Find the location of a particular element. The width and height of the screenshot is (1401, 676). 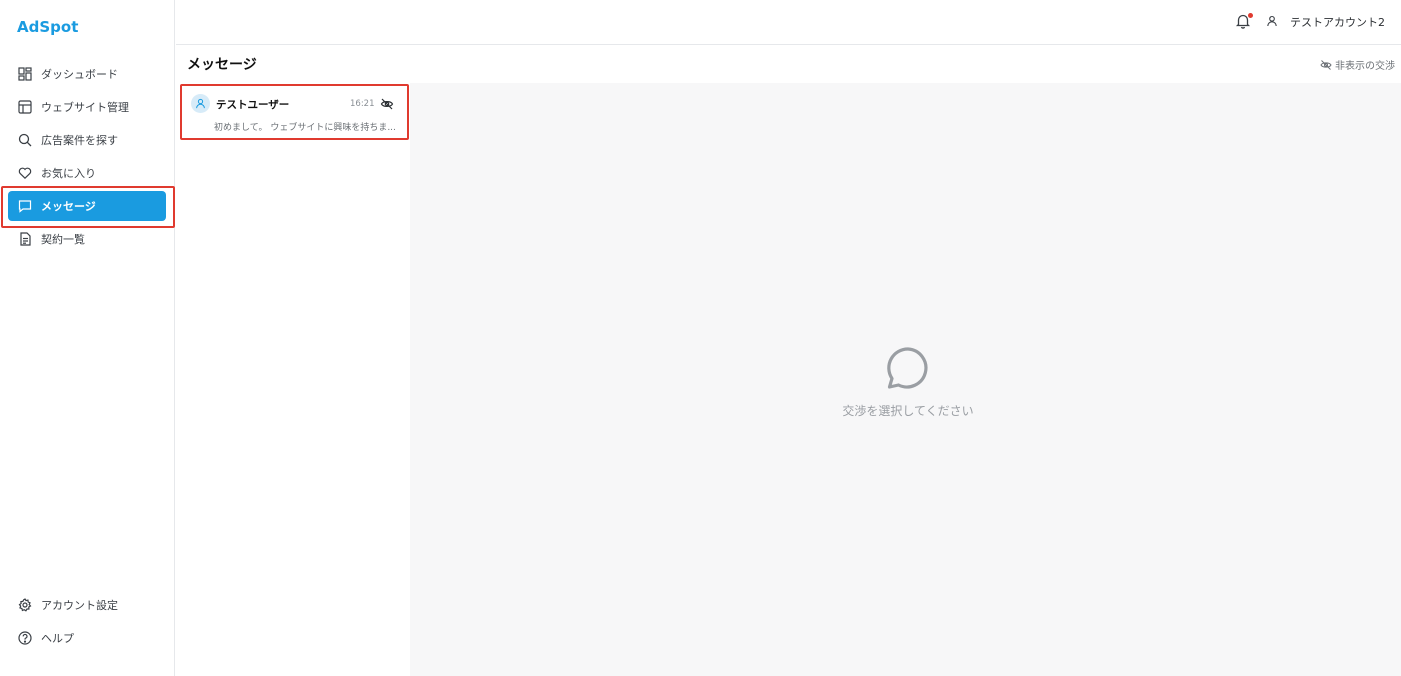

sidebar-item-account-settings: アカウント設定 is located at coordinates (87, 605).